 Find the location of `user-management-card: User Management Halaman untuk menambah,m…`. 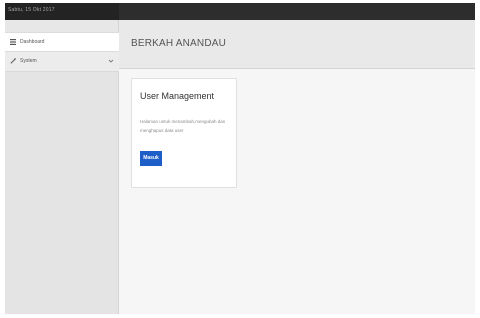

user-management-card: User Management Halaman untuk menambah,m… is located at coordinates (184, 133).